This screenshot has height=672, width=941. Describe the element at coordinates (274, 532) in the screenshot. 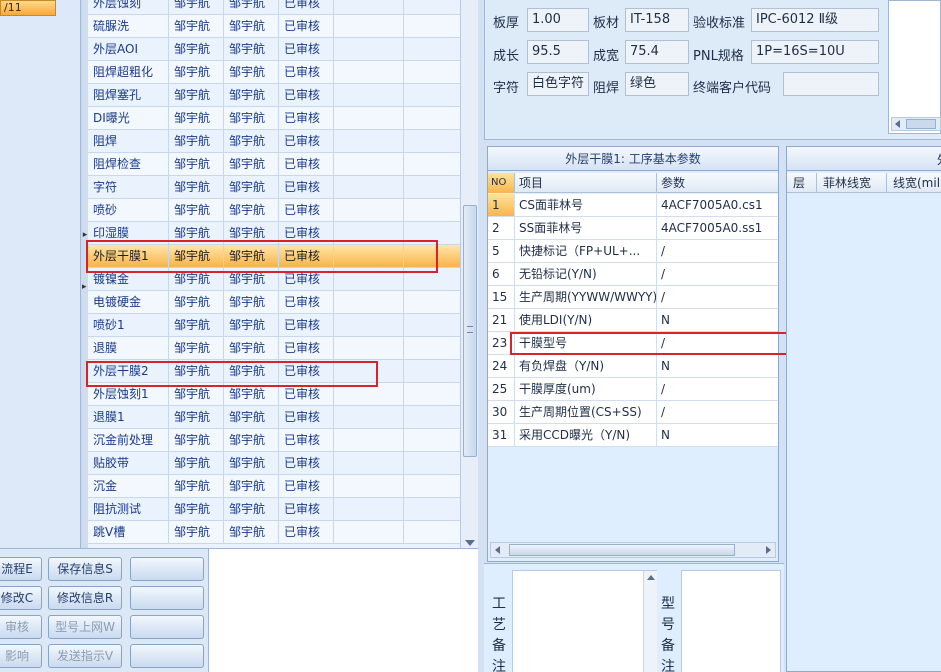

I see `table-row: 跳V槽 邹宇航 邹宇航 已审核` at that location.